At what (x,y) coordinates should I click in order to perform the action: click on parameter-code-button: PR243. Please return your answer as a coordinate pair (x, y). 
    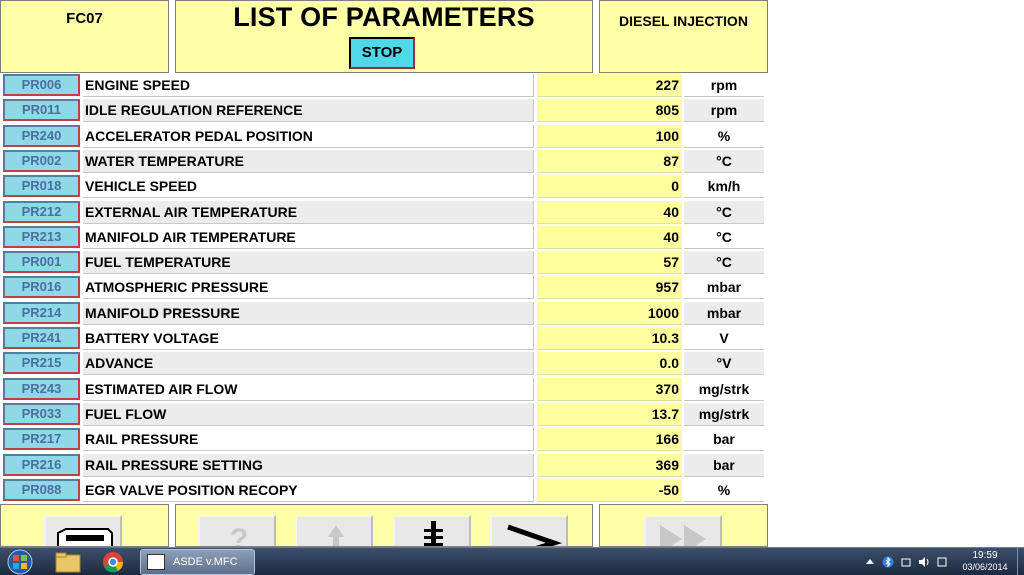
    Looking at the image, I should click on (41, 388).